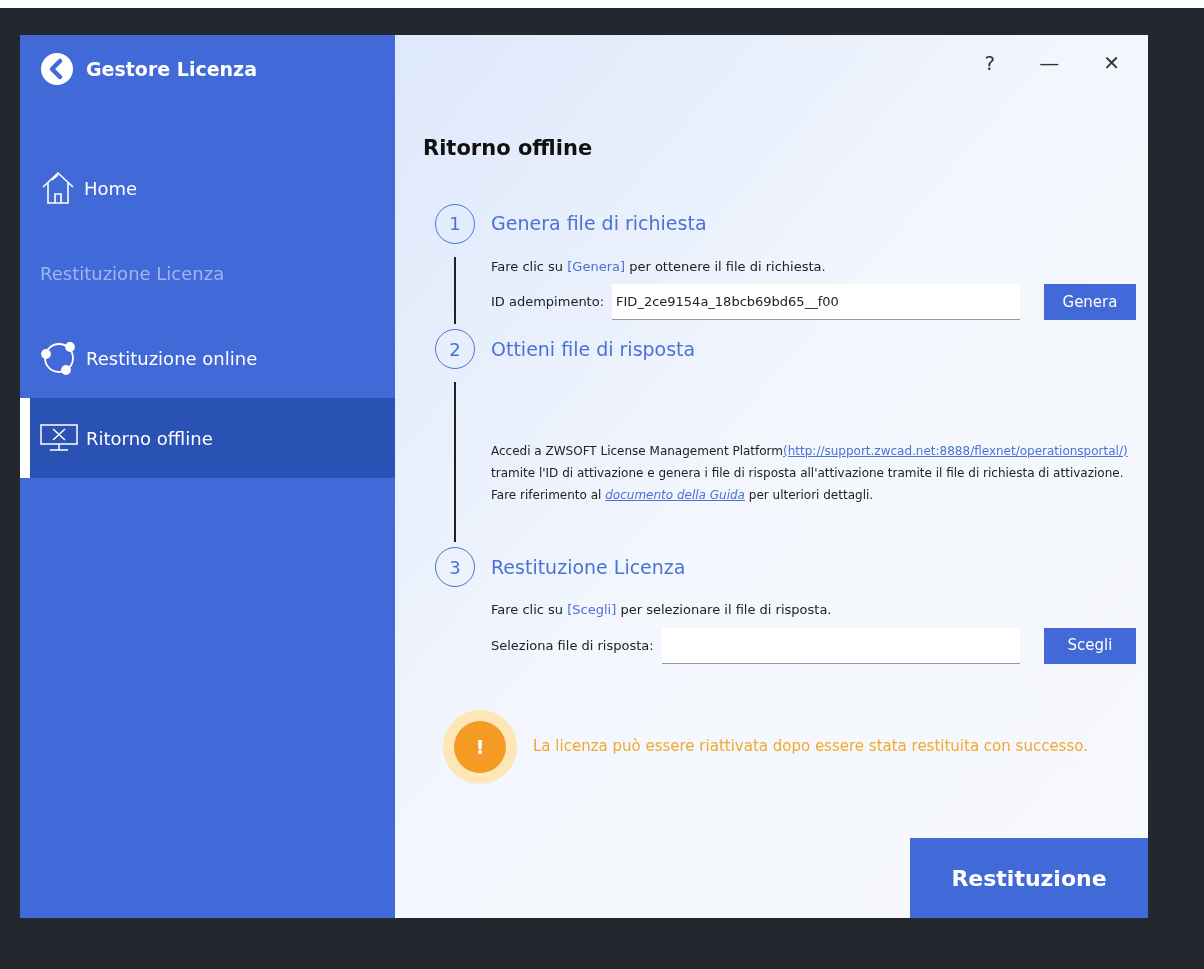 The height and width of the screenshot is (969, 1204). I want to click on warning-icon: !, so click(480, 746).